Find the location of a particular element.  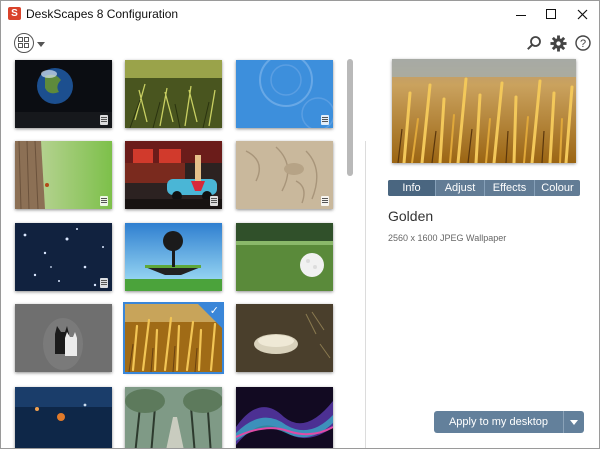

detail-tabs: Info Adjust Effects Colour is located at coordinates (484, 188).